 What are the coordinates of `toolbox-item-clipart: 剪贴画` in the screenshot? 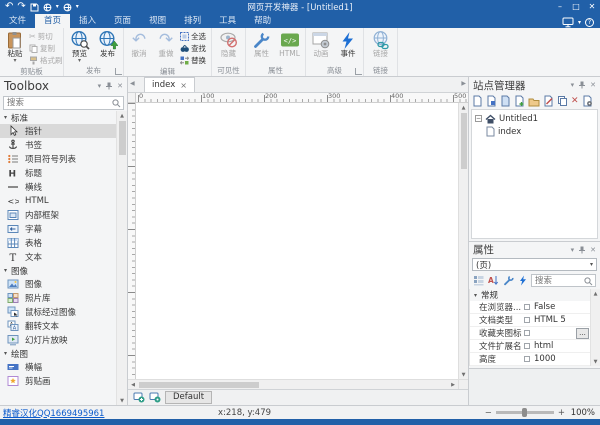 It's located at (58, 381).